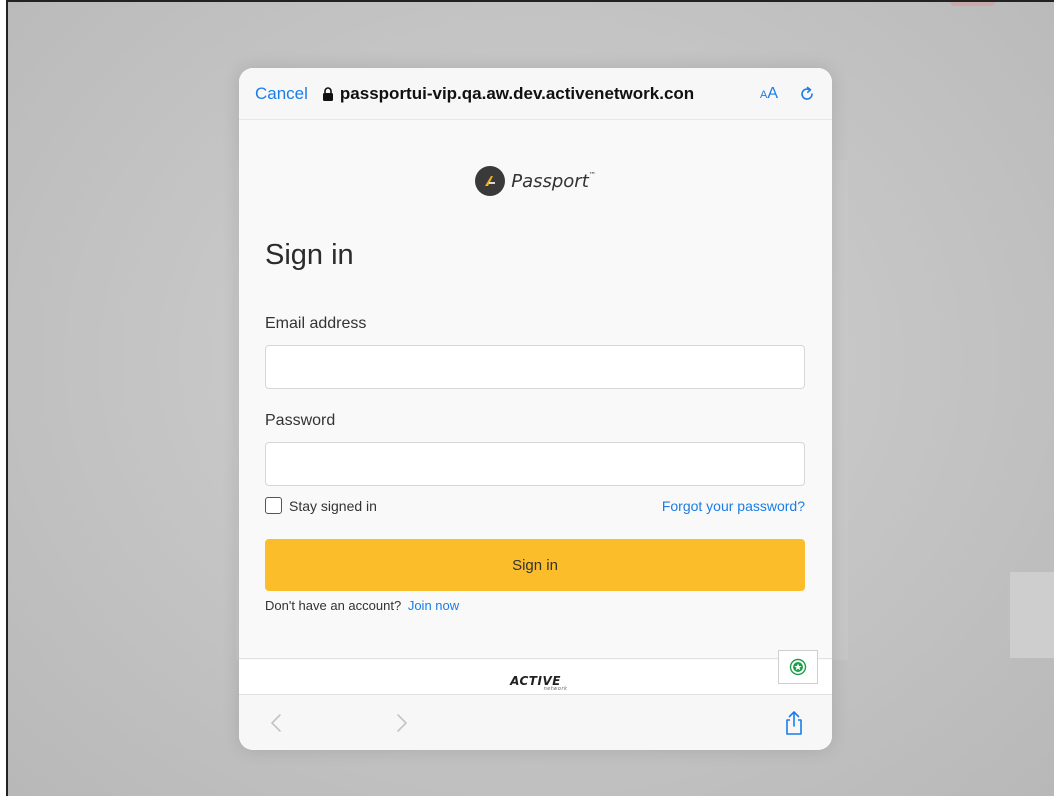 The width and height of the screenshot is (1054, 796). Describe the element at coordinates (535, 565) in the screenshot. I see `sign-in-button: Sign in` at that location.